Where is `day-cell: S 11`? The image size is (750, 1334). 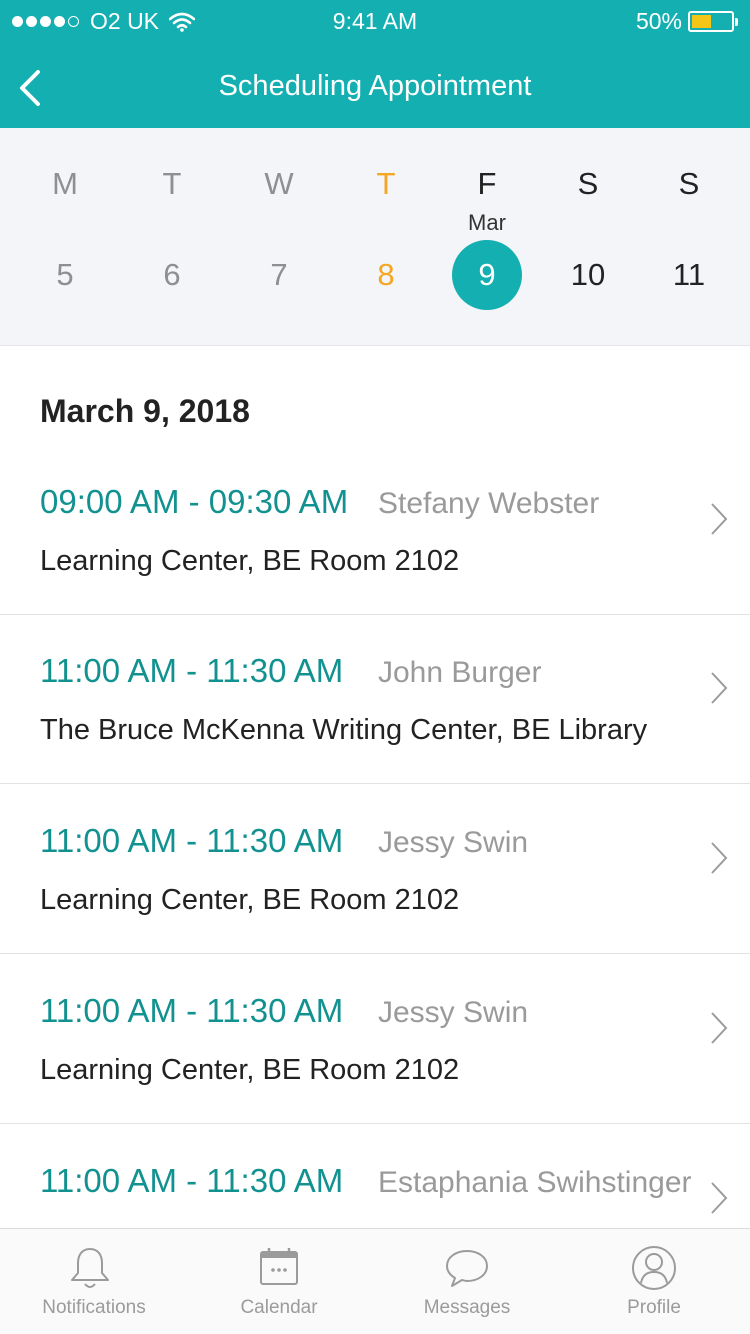
day-cell: S 11 is located at coordinates (689, 237).